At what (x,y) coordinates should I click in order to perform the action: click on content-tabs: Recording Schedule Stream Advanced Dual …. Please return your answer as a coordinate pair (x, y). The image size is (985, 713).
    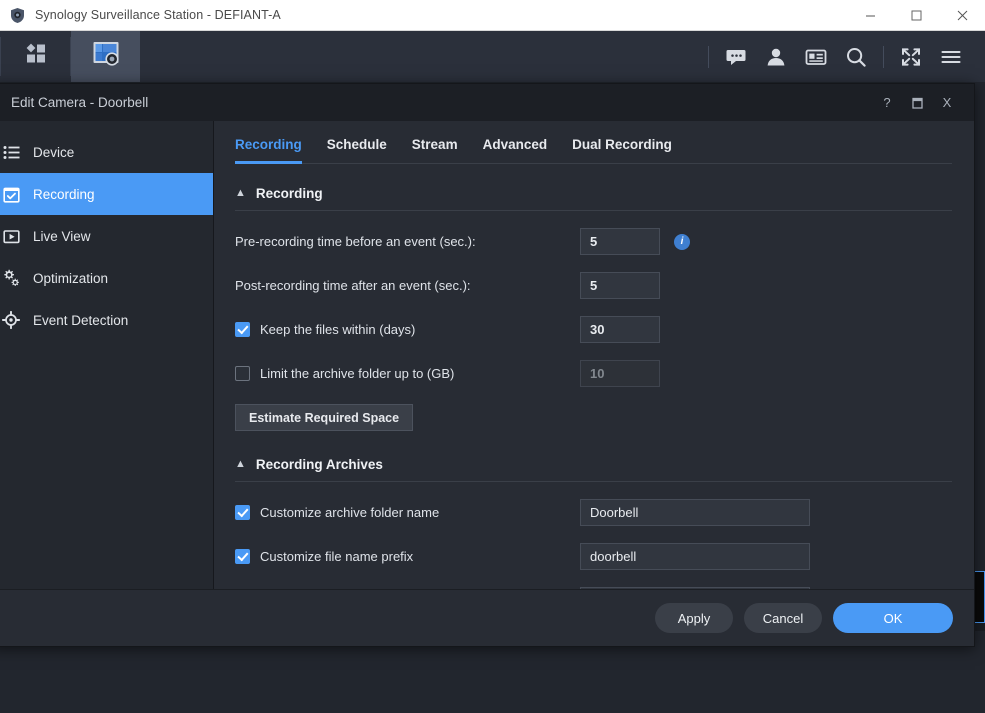
    Looking at the image, I should click on (593, 142).